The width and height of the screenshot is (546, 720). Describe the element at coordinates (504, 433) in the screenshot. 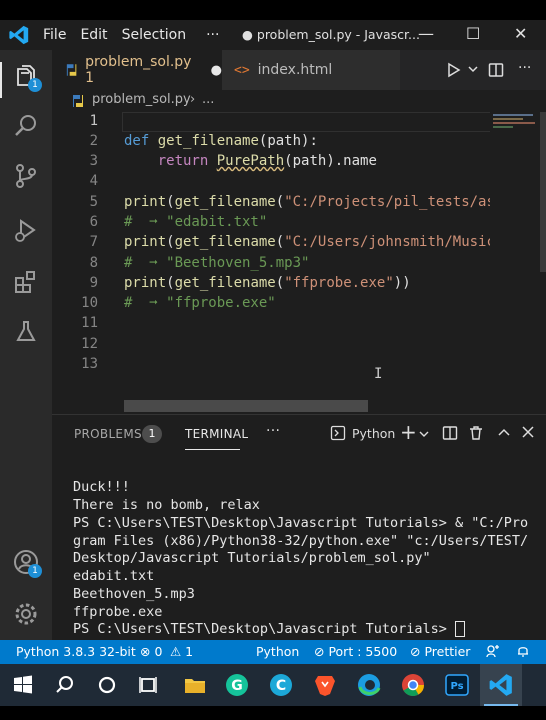

I see `maximize-panel-icon` at that location.